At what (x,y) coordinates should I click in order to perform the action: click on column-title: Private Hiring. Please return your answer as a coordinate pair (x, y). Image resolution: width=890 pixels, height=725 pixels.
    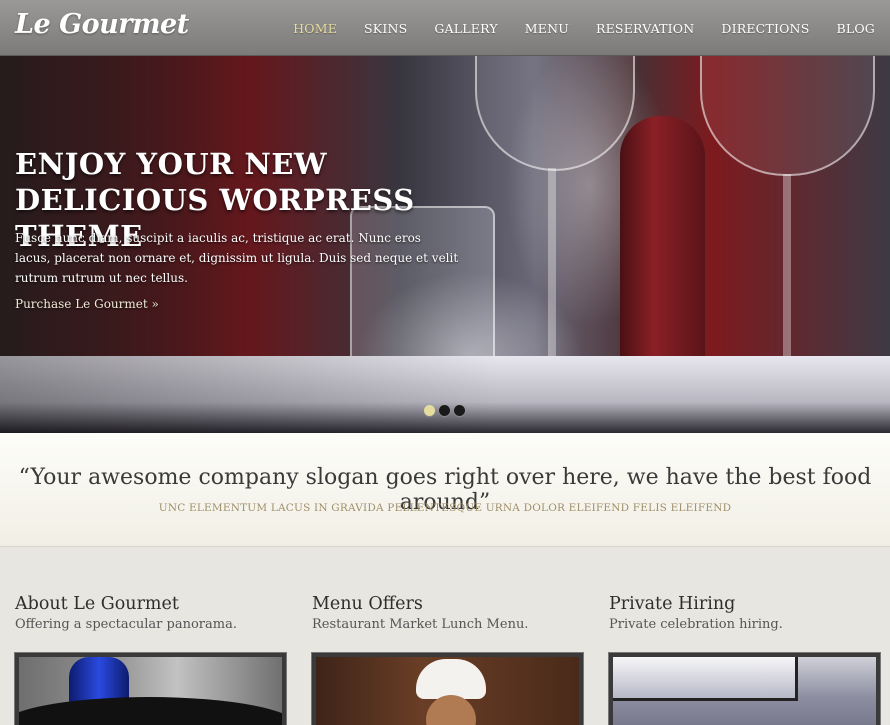
    Looking at the image, I should click on (745, 604).